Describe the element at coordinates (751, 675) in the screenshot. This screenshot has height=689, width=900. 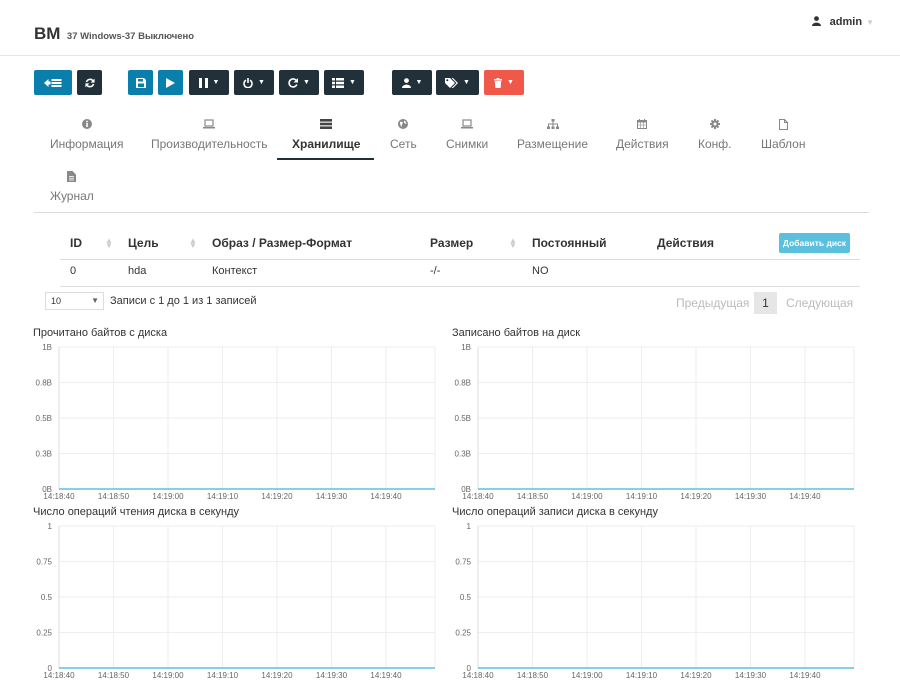
I see `x-tick-label: 14:19:30` at that location.